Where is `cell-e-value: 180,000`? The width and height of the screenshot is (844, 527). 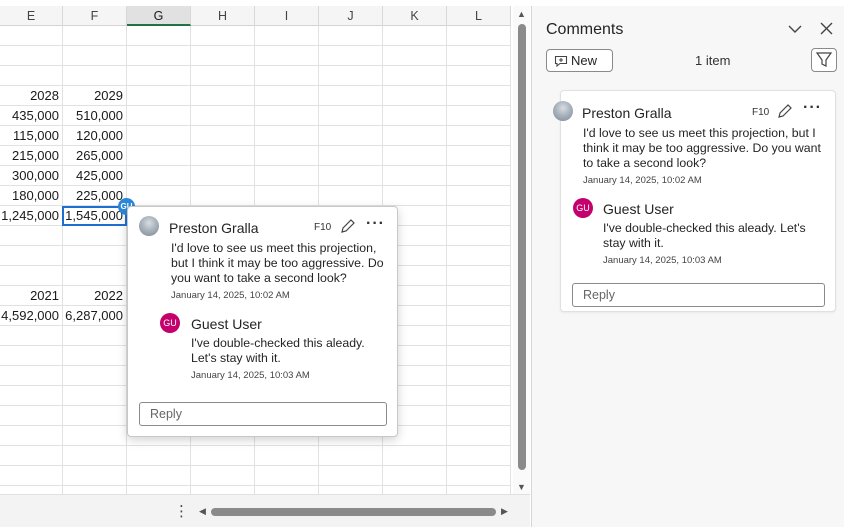 cell-e-value: 180,000 is located at coordinates (31, 196).